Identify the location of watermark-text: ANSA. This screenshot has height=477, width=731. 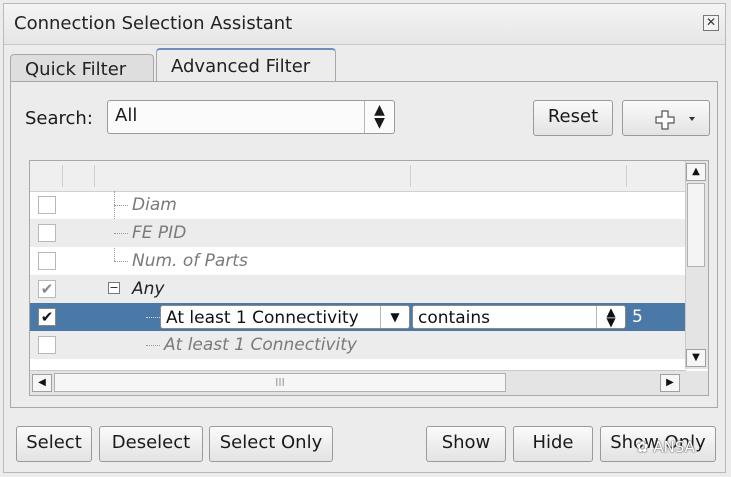
(674, 447).